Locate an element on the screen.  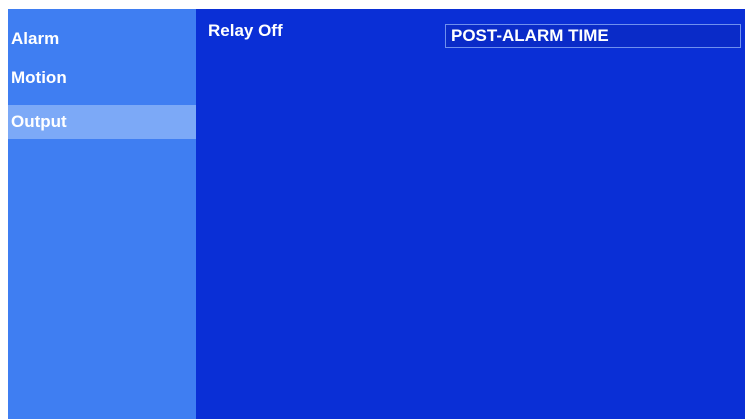
relay-off-value-field: POST-ALARM TIME is located at coordinates (593, 36).